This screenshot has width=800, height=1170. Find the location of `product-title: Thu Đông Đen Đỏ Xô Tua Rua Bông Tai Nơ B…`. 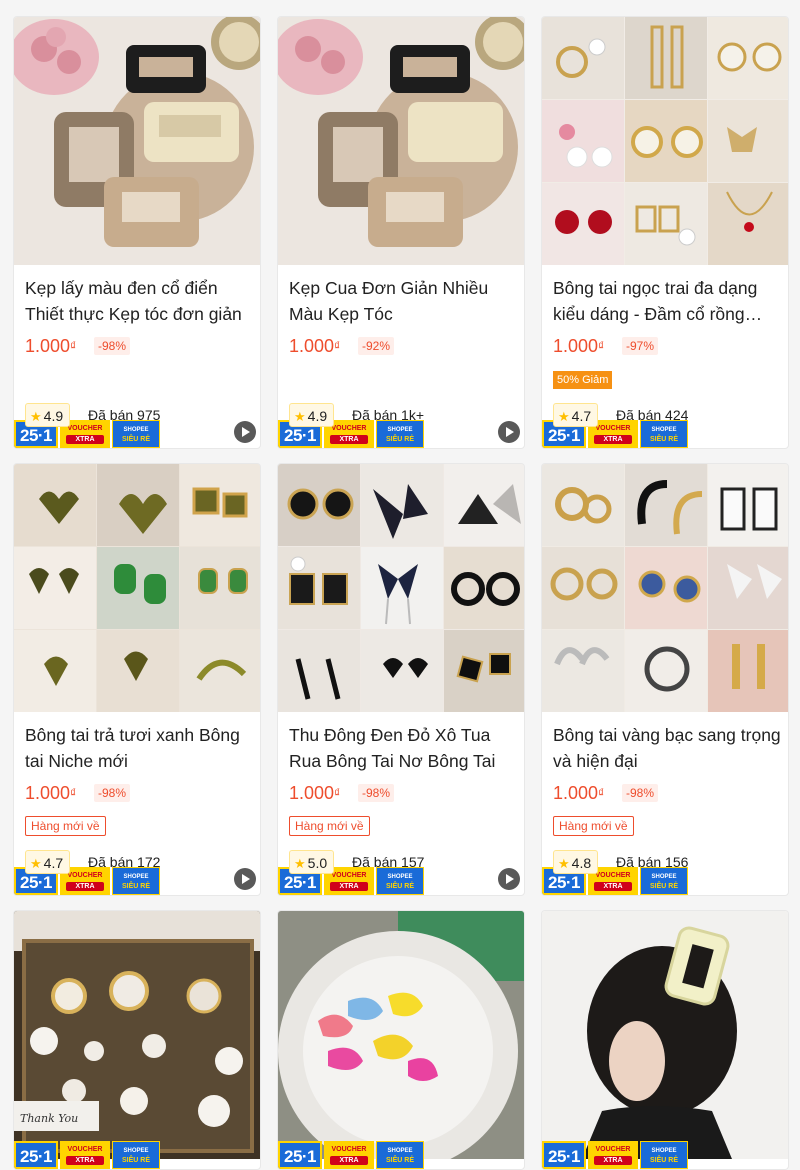

product-title: Thu Đông Đen Đỏ Xô Tua Rua Bông Tai Nơ B… is located at coordinates (403, 748).